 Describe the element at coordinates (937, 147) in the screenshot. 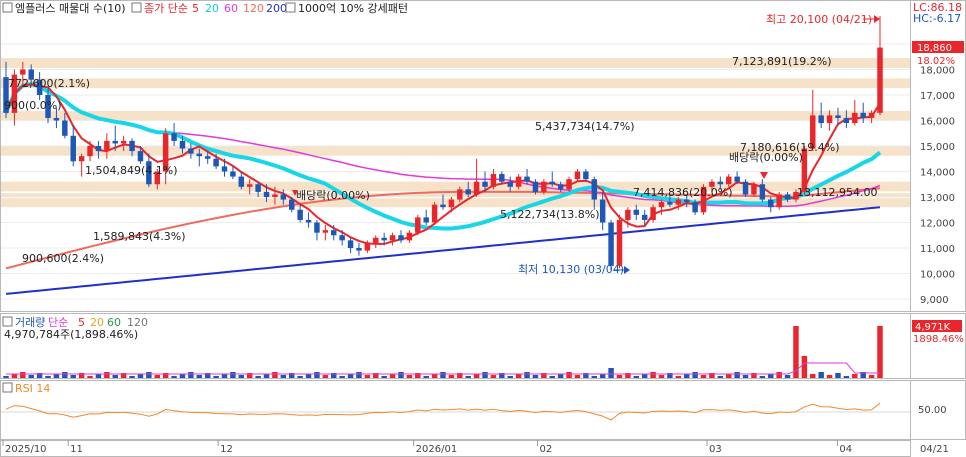

I see `price-tick: 15,000` at that location.